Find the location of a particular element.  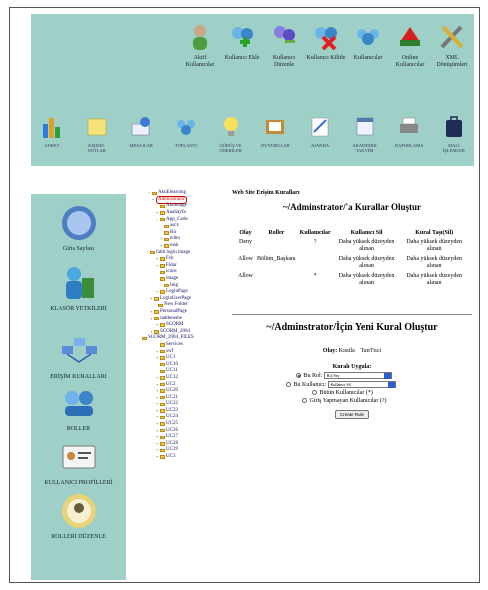

toolbar-users: Kullanıcılar is located at coordinates (368, 55).